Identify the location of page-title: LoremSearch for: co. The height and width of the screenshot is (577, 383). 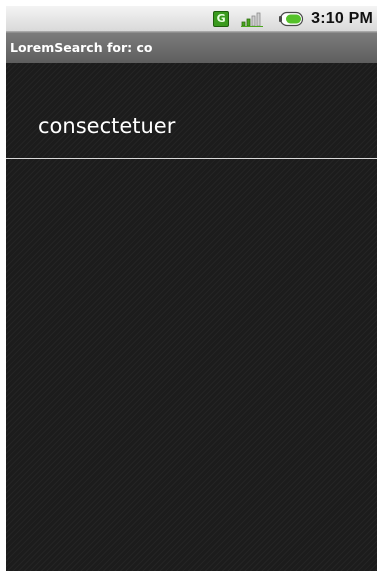
(81, 47).